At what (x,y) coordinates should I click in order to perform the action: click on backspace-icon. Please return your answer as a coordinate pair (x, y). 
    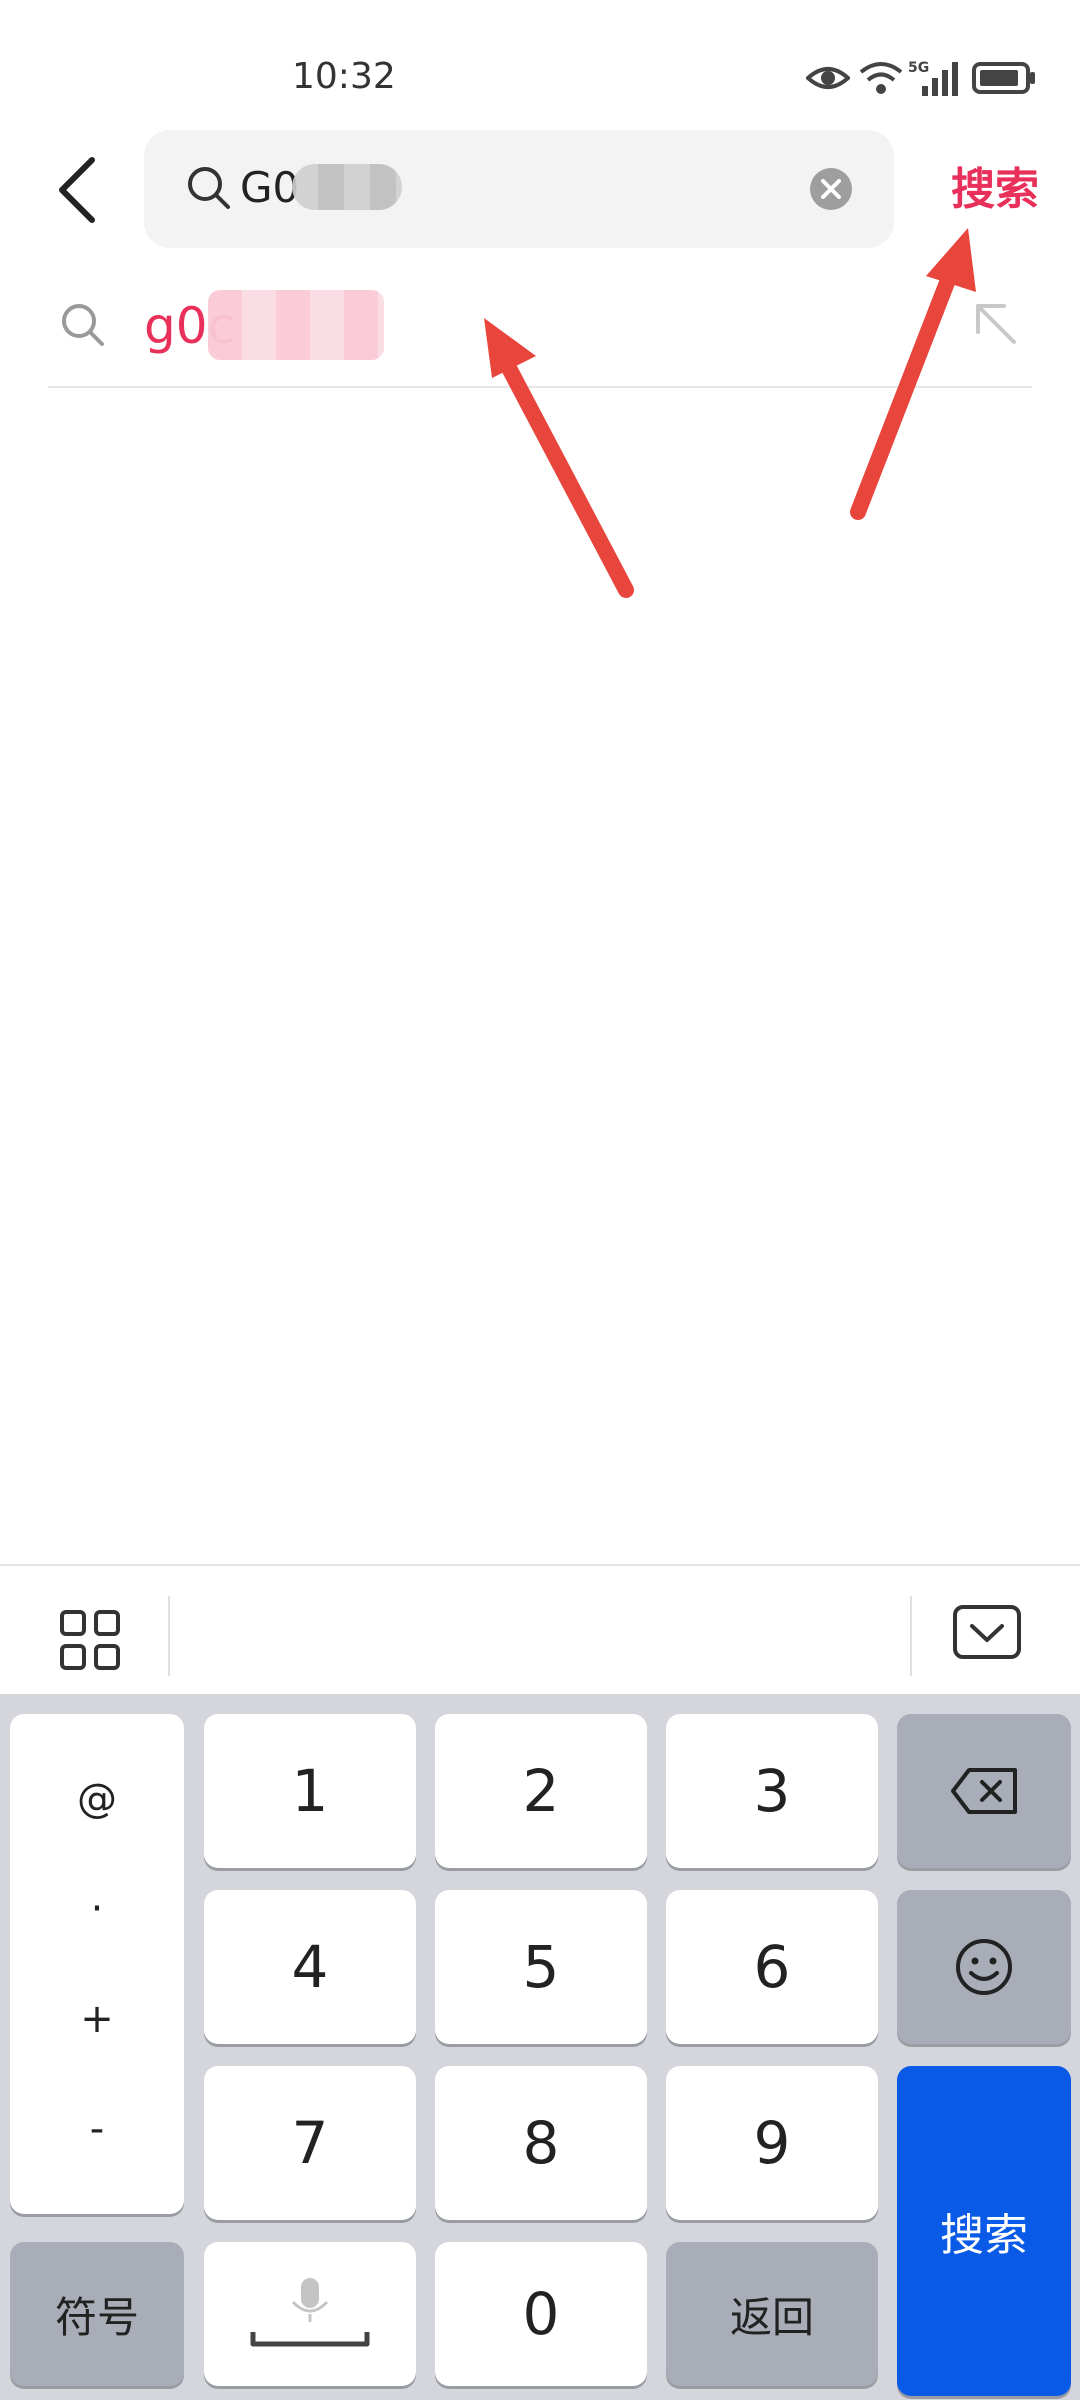
    Looking at the image, I should click on (984, 1791).